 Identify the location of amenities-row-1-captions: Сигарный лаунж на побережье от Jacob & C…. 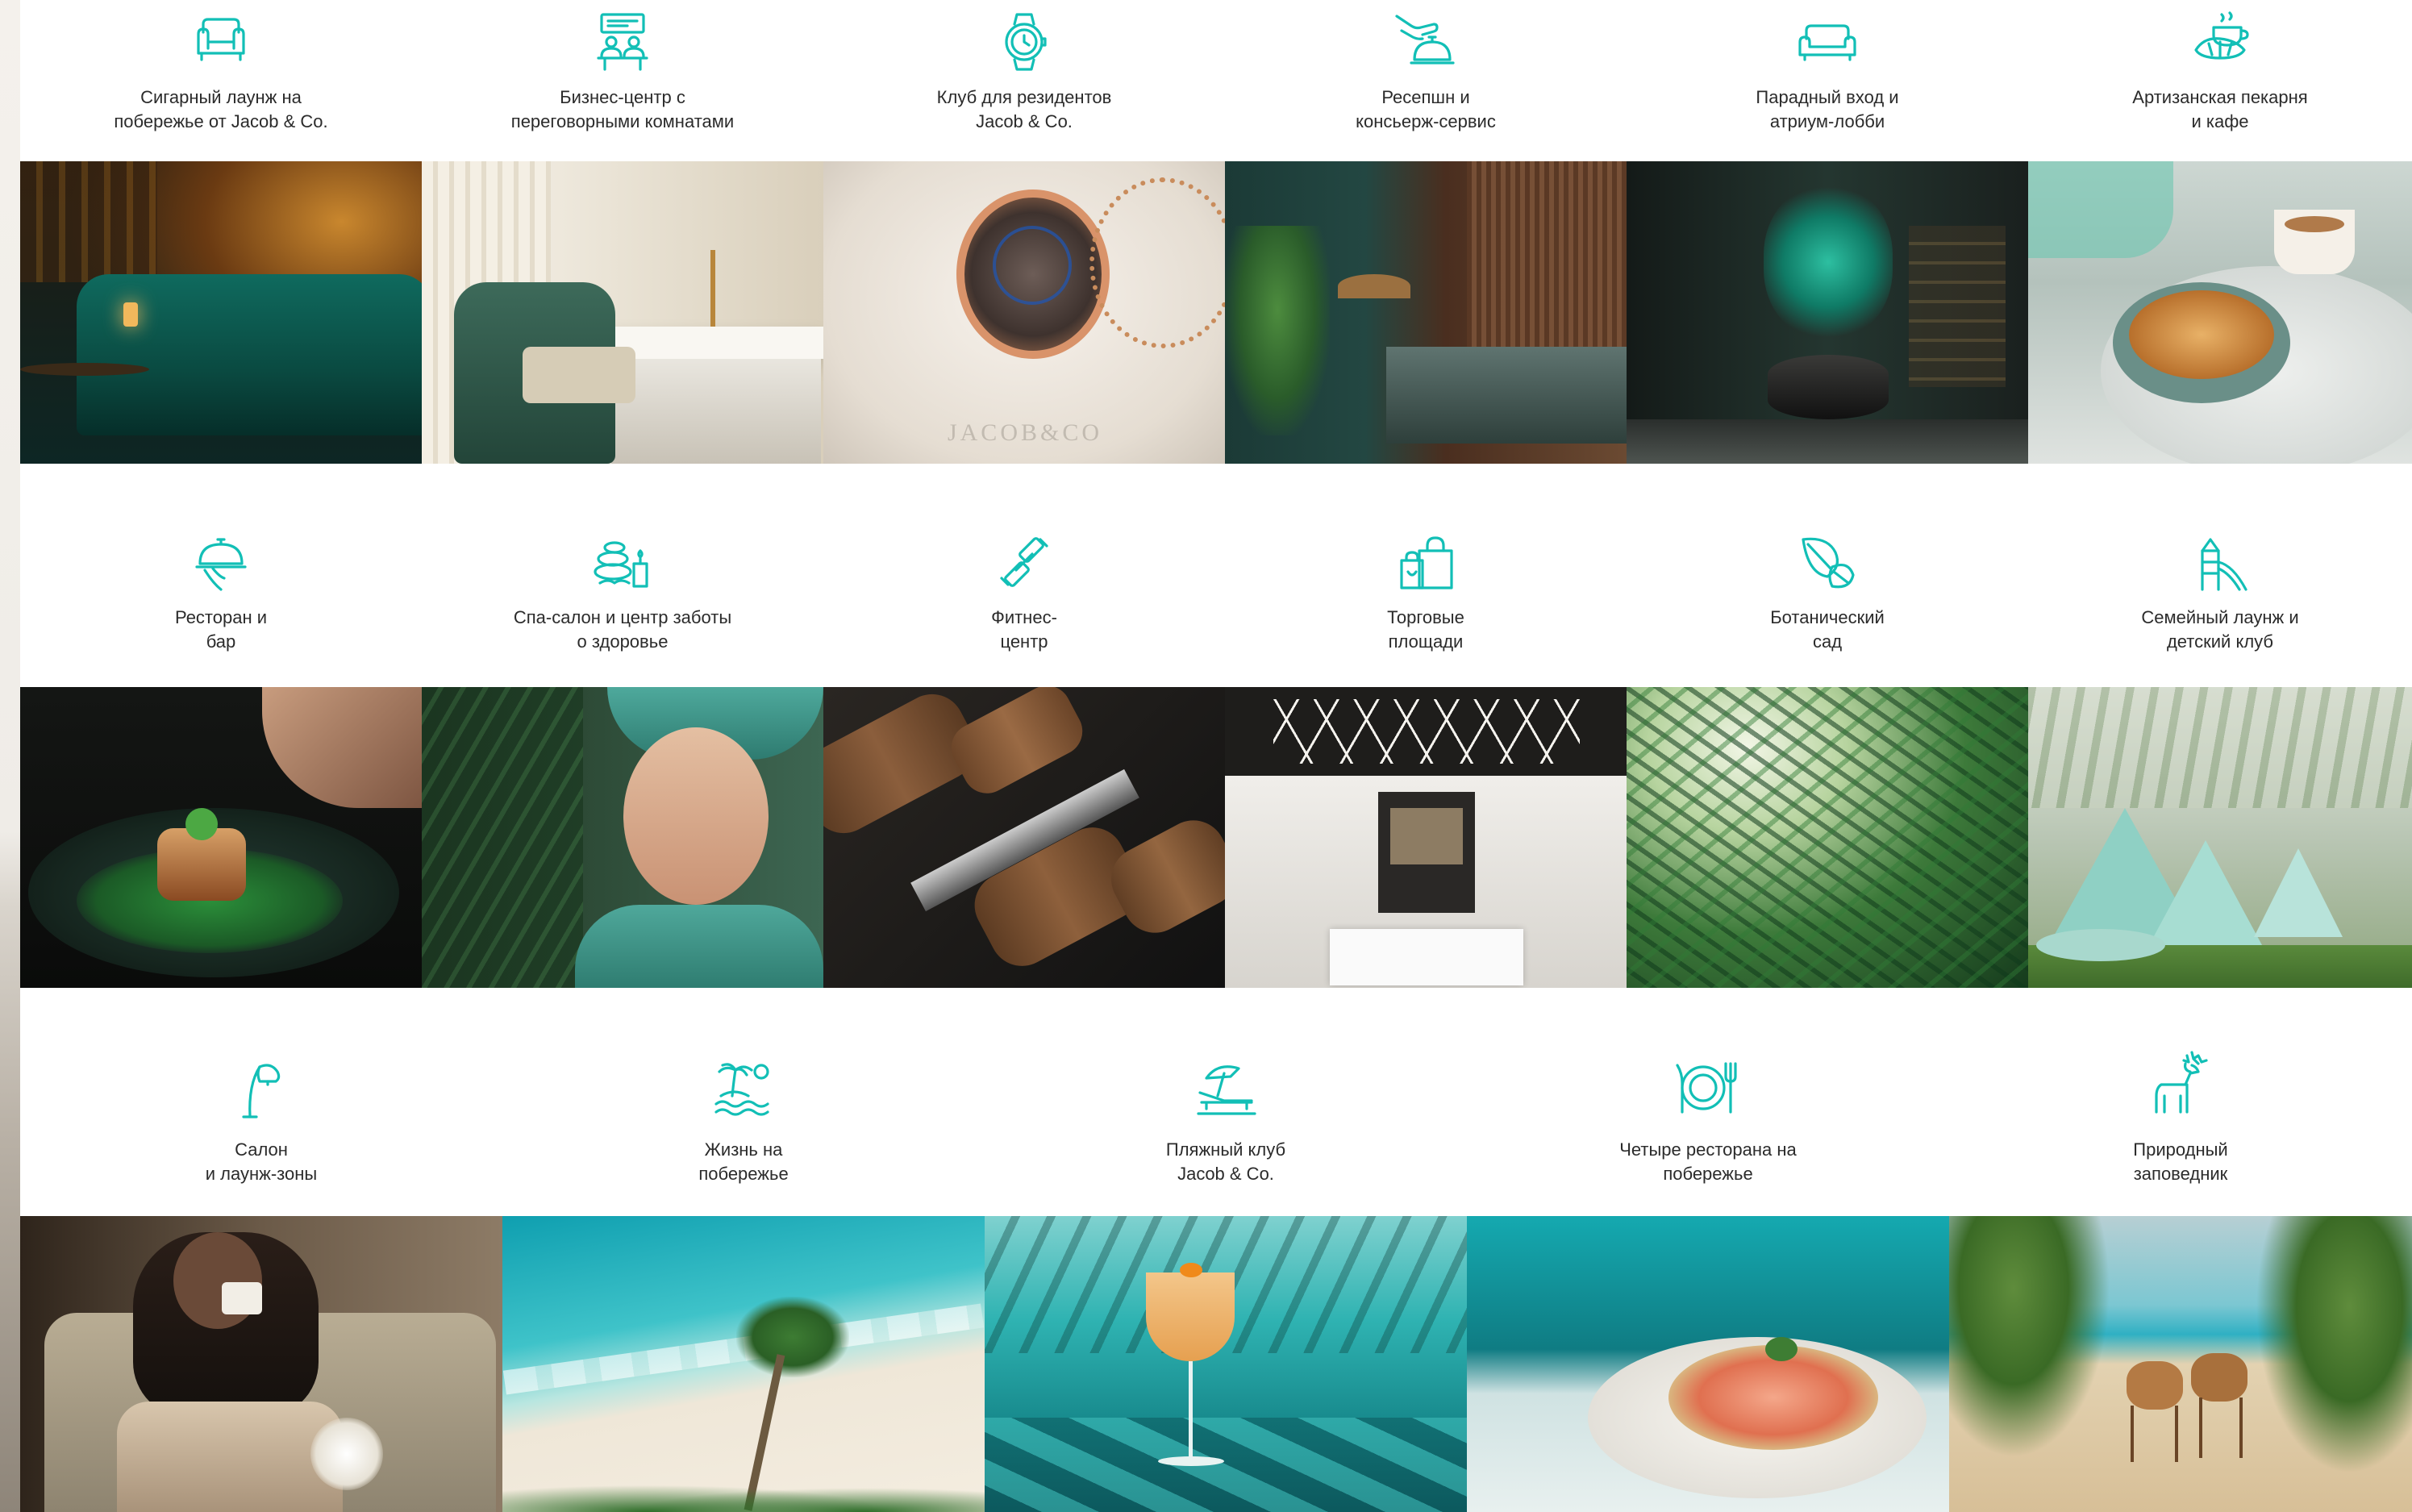
(1216, 80).